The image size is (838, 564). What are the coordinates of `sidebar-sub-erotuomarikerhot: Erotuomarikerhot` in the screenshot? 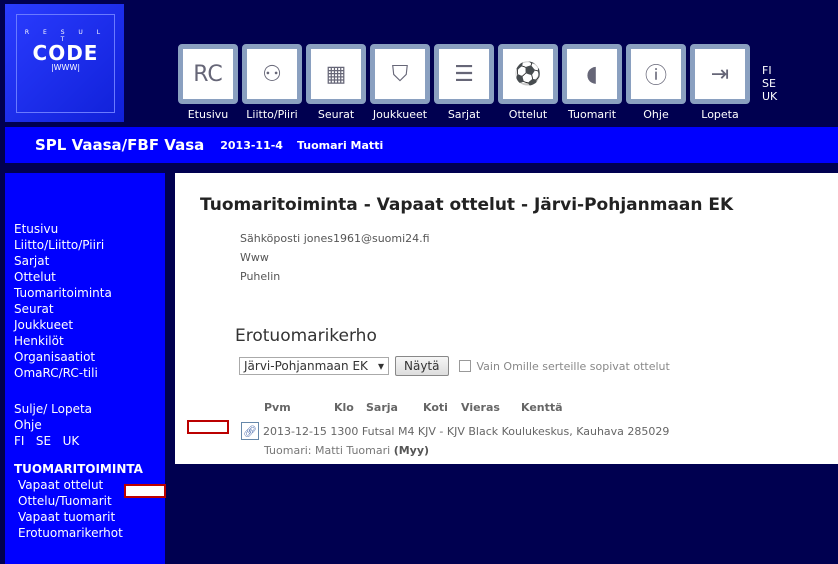 It's located at (89, 533).